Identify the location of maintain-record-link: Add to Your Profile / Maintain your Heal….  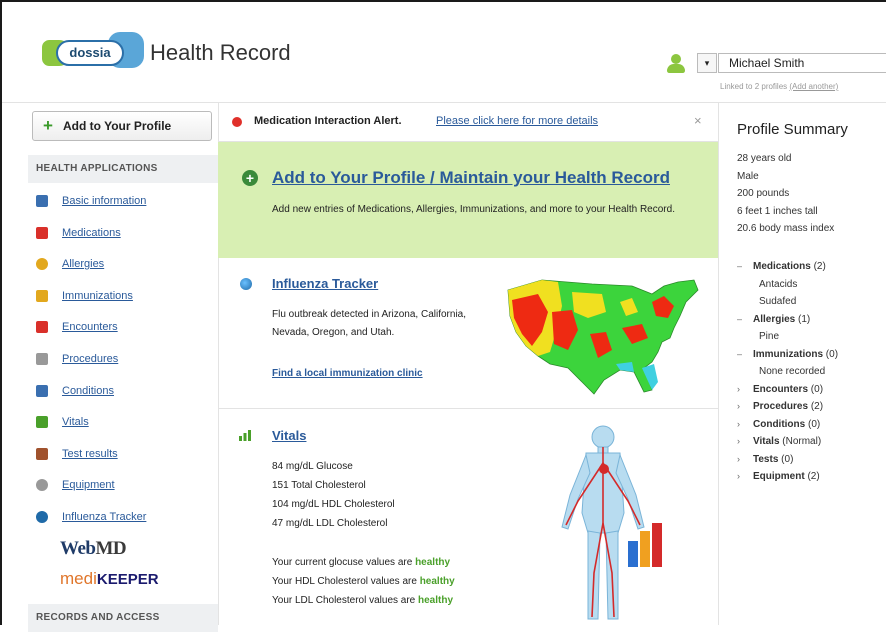
(471, 178).